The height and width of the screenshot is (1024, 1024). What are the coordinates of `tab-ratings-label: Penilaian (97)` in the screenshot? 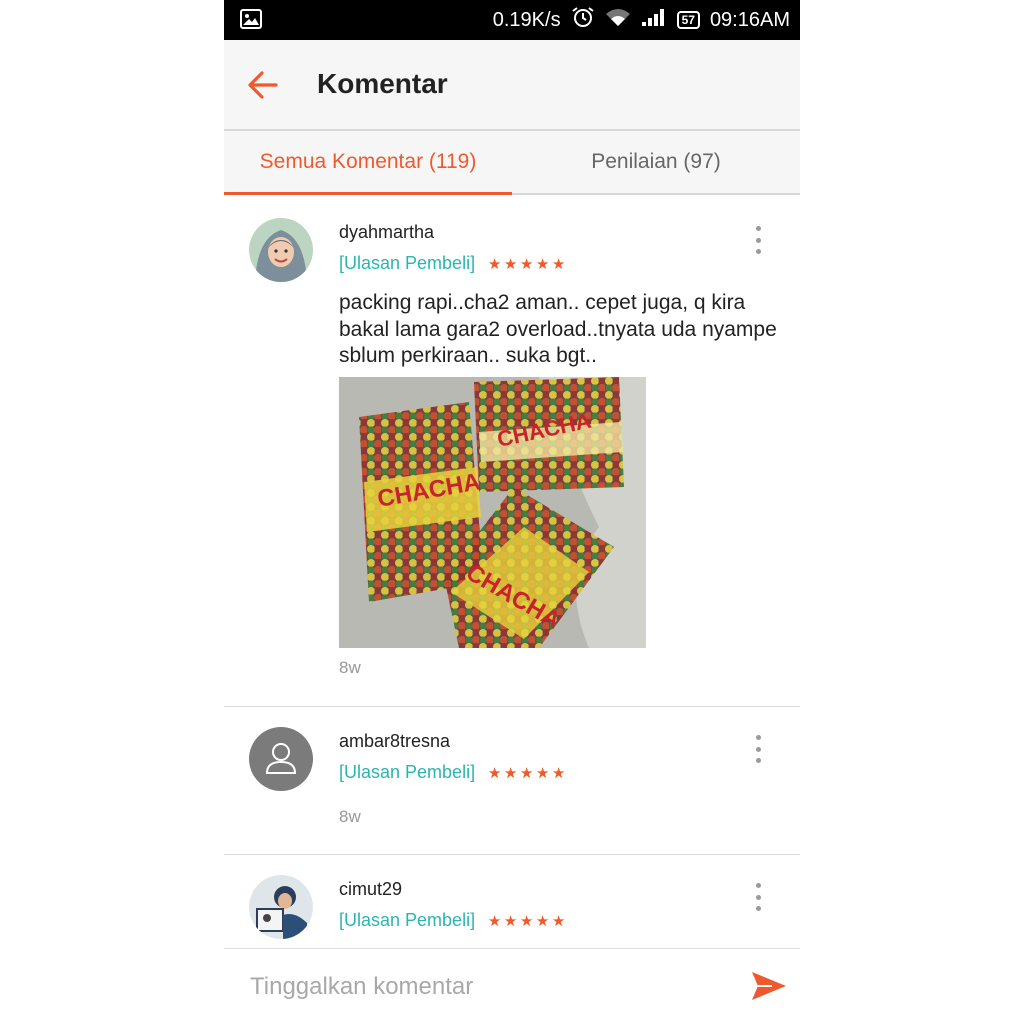 It's located at (656, 161).